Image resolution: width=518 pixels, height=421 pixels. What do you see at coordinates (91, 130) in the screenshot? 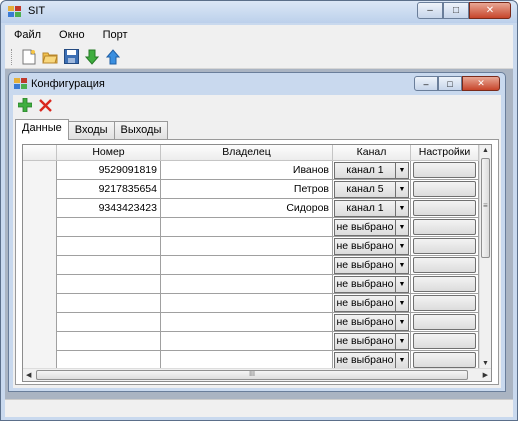
I see `tab-inputs: Входы` at bounding box center [91, 130].